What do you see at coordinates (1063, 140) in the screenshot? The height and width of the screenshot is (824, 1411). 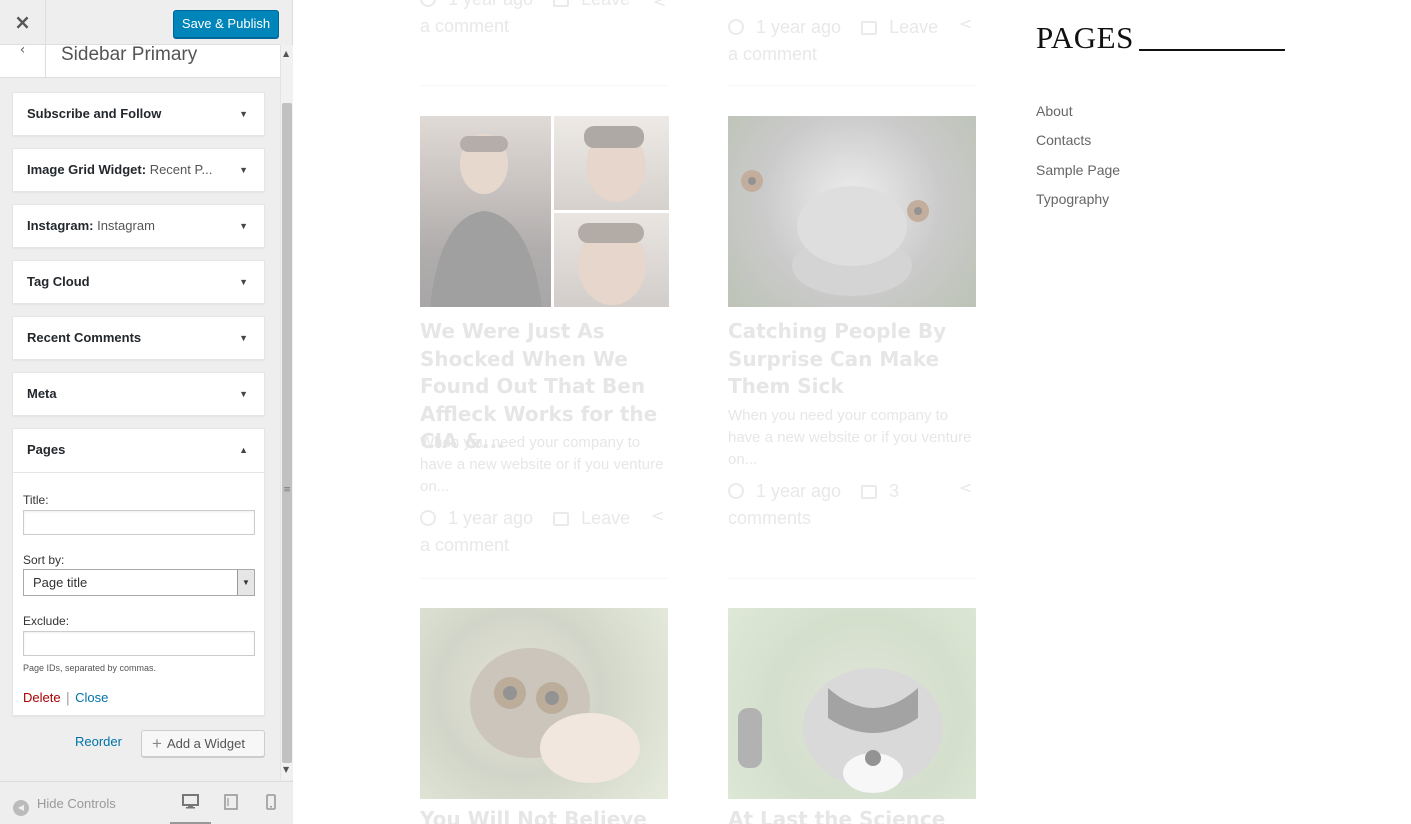 I see `page-link-contacts: Contacts` at bounding box center [1063, 140].